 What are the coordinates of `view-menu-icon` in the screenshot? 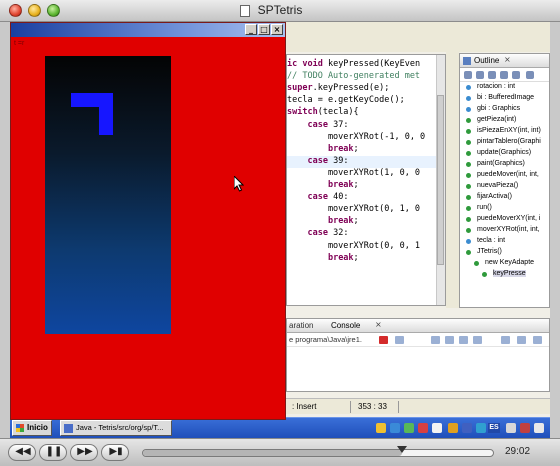 It's located at (530, 75).